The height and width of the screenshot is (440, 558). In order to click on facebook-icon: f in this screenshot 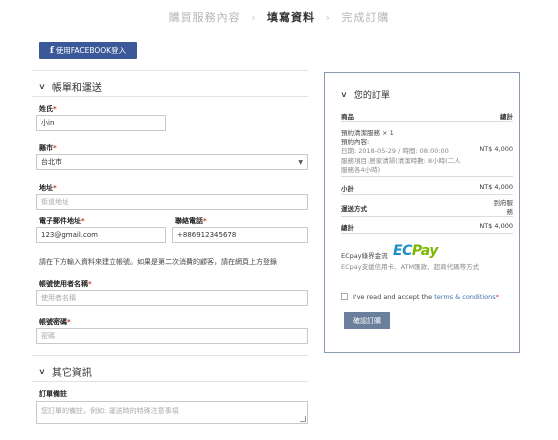, I will do `click(51, 50)`.